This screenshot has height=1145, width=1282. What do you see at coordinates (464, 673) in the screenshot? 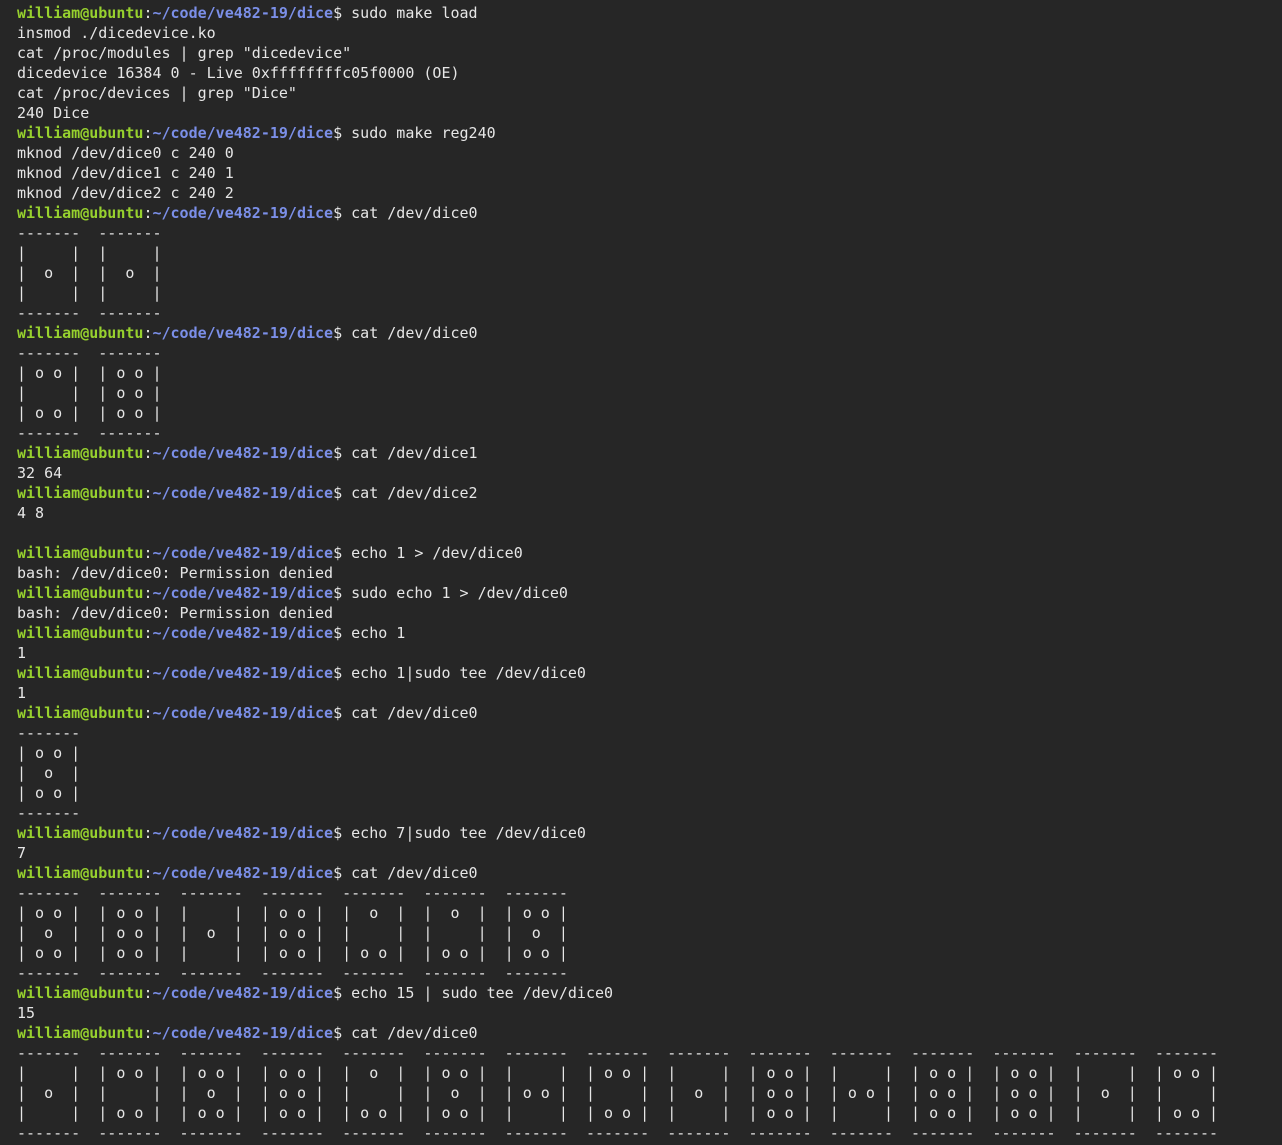
I see `command-text: echo 1|sudo tee /dev/dice0` at bounding box center [464, 673].